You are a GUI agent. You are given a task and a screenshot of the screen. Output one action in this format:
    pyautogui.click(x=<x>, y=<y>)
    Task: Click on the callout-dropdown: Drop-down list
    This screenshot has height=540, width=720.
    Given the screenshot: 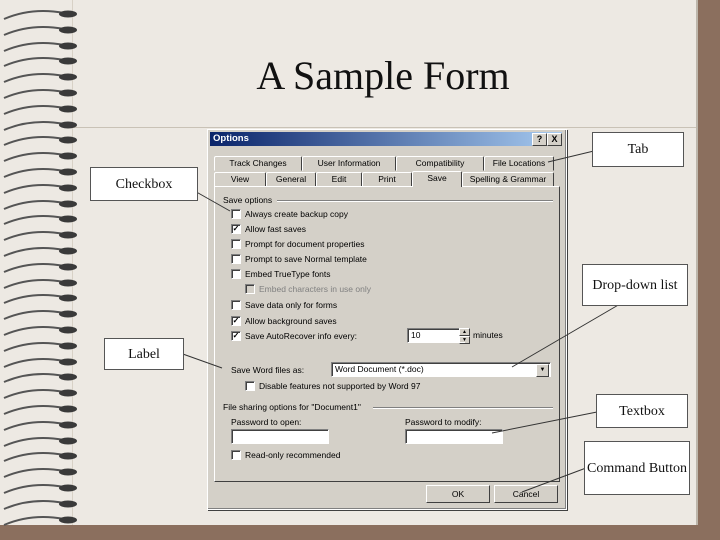 What is the action you would take?
    pyautogui.click(x=635, y=285)
    